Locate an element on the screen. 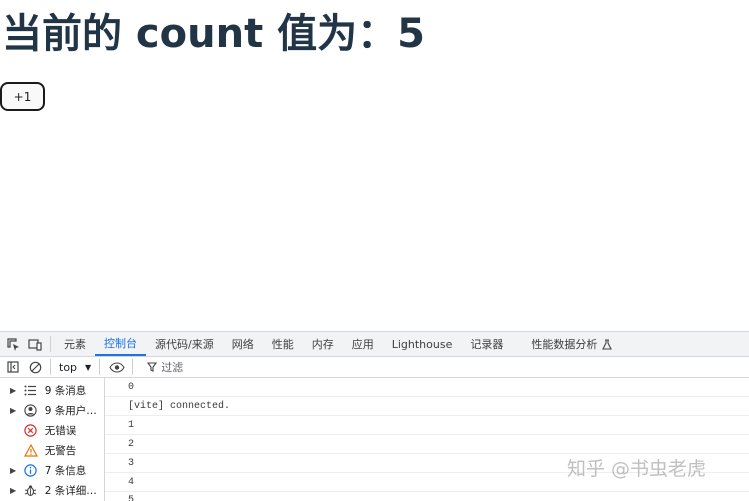  tab-performance-insights: 性能数据分析 is located at coordinates (571, 344).